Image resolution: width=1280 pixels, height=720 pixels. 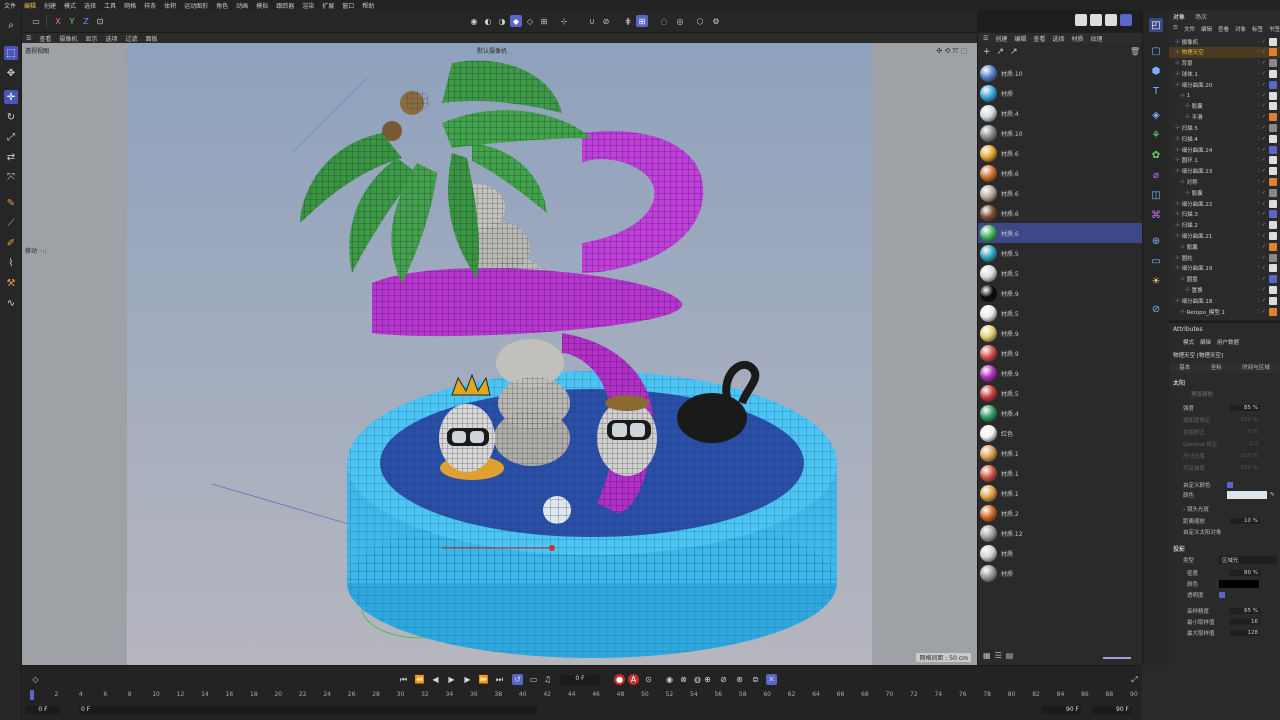 What do you see at coordinates (1224, 149) in the screenshot?
I see `object-row: ⊹ 细分曲面.24 ⁝ ✓` at bounding box center [1224, 149].